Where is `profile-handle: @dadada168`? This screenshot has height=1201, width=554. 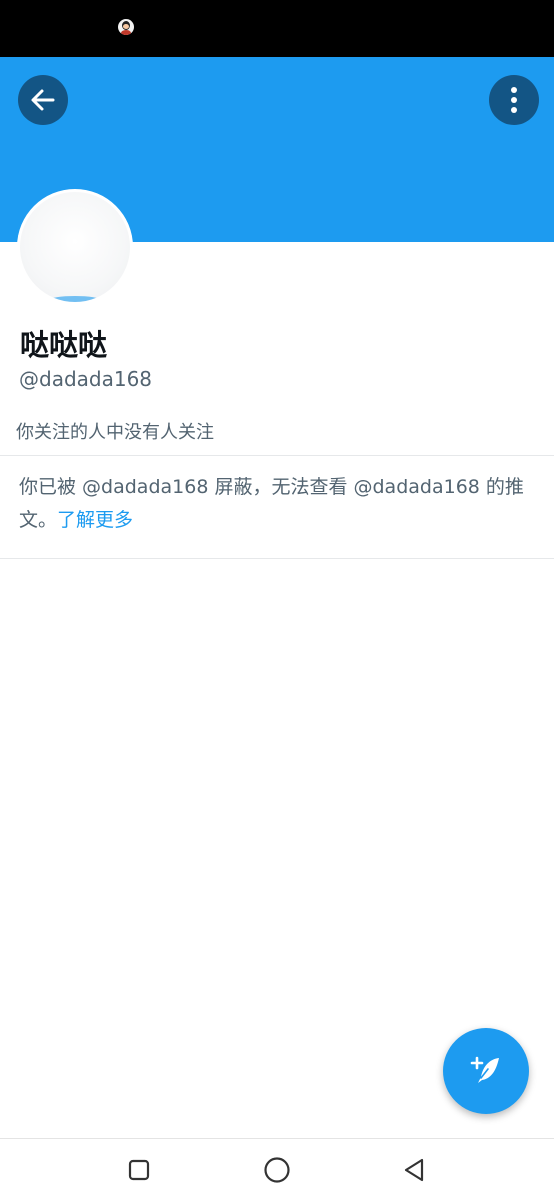
profile-handle: @dadada168 is located at coordinates (86, 379).